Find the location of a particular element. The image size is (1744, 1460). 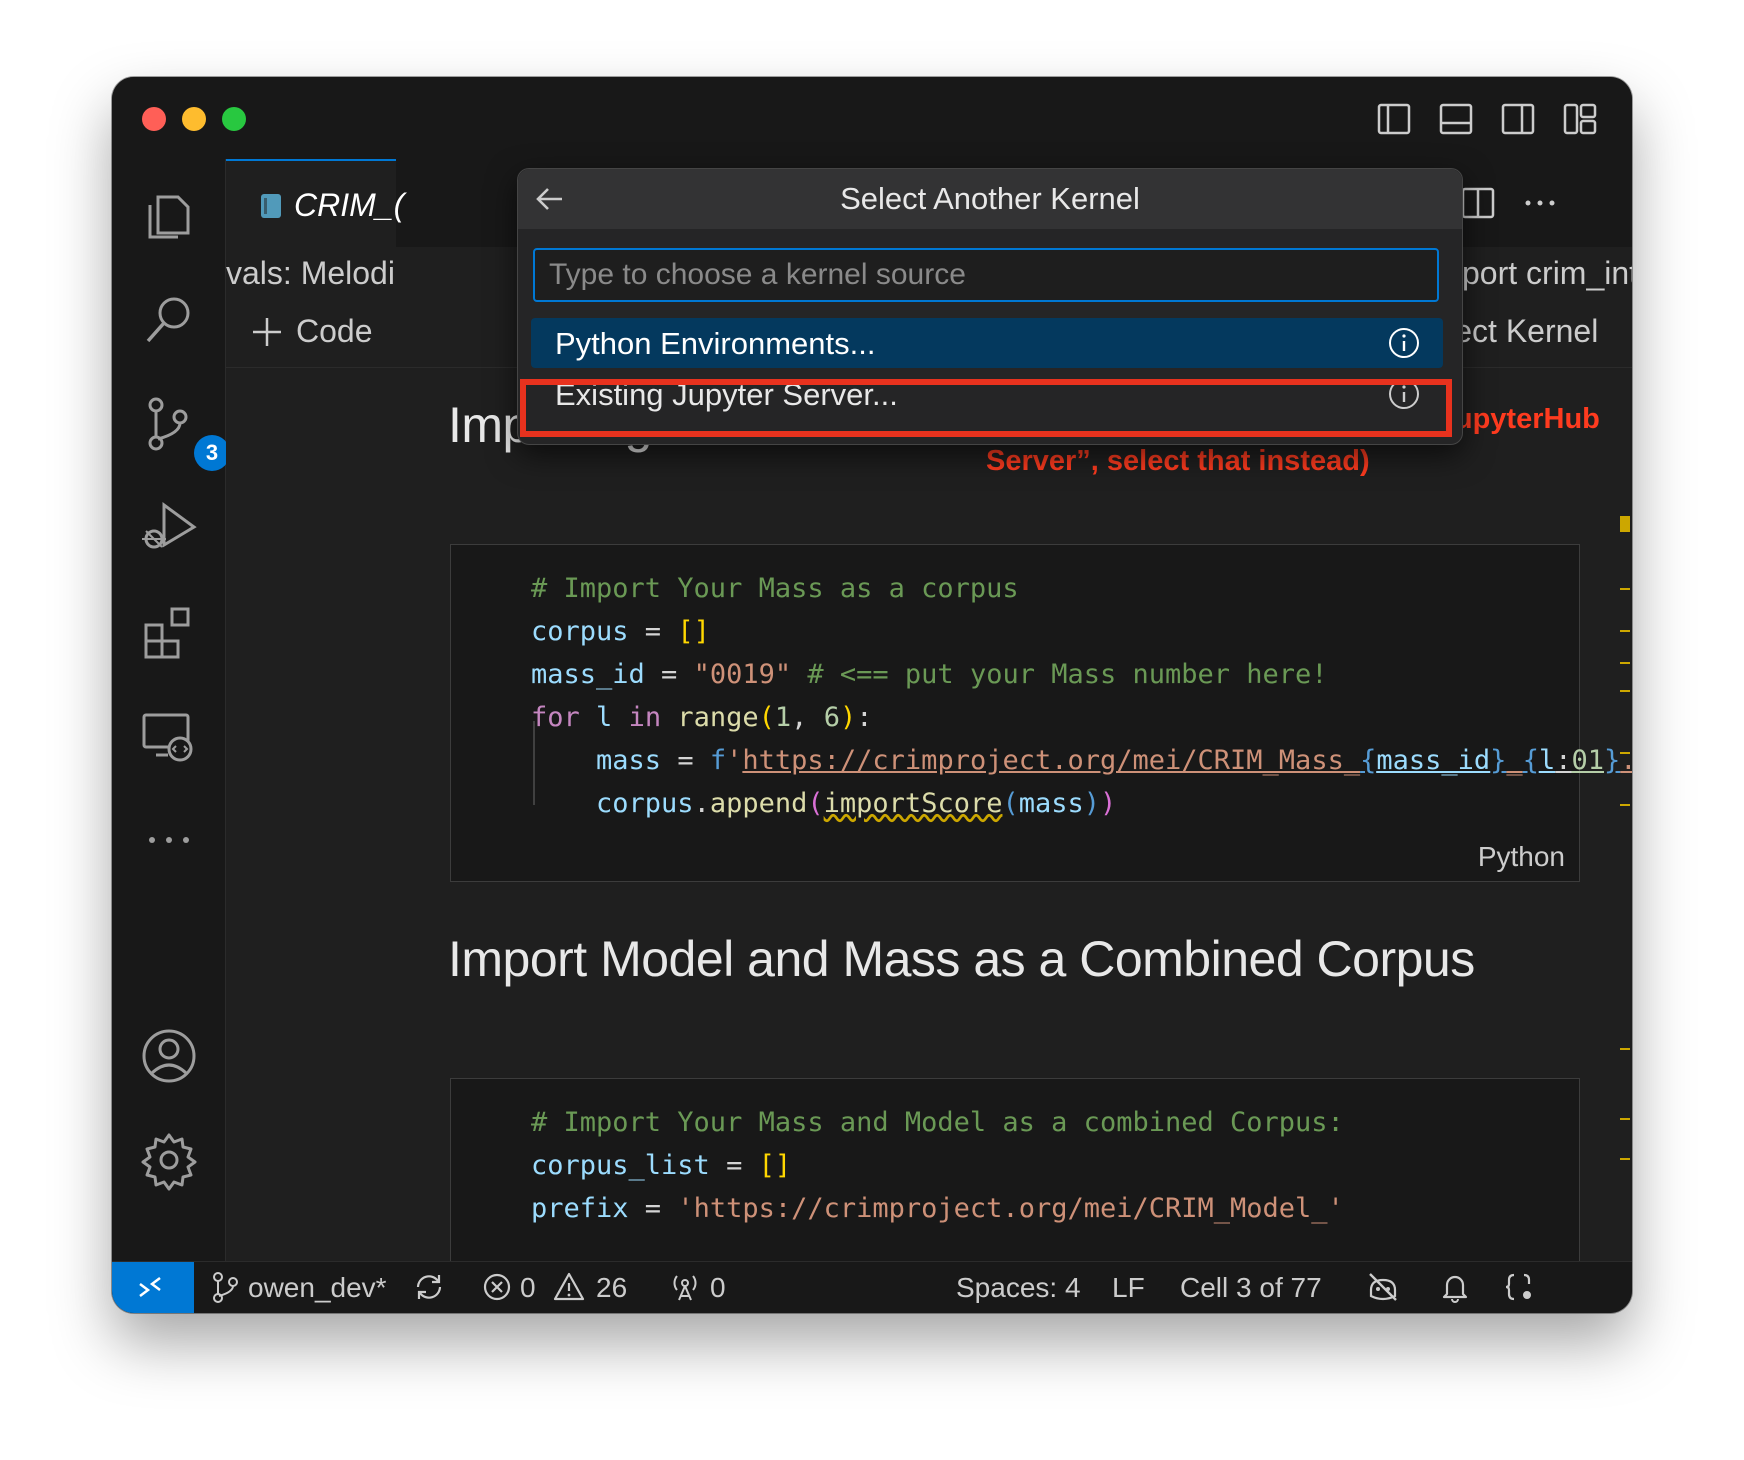

end-of-line: LF is located at coordinates (1128, 1288).